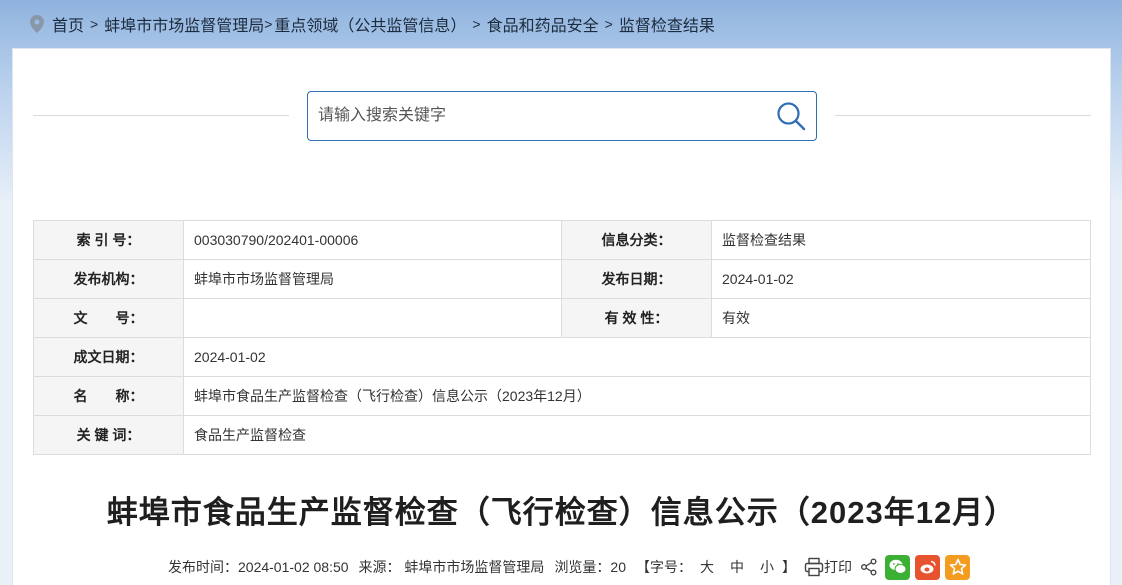  I want to click on wechat-icon, so click(898, 566).